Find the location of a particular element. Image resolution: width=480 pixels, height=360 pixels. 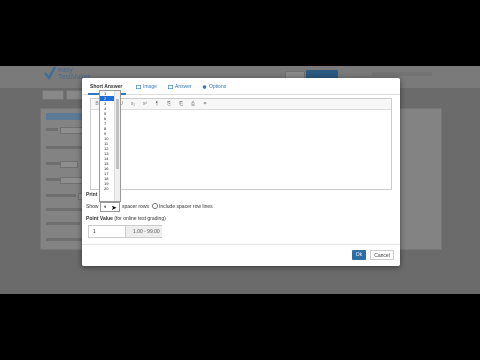

tab-image: Image is located at coordinates (146, 87).